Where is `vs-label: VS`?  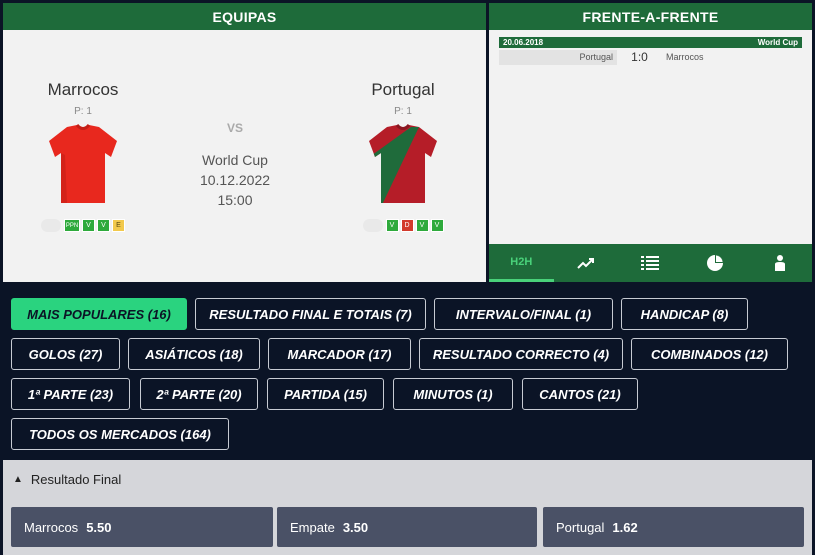 vs-label: VS is located at coordinates (234, 128).